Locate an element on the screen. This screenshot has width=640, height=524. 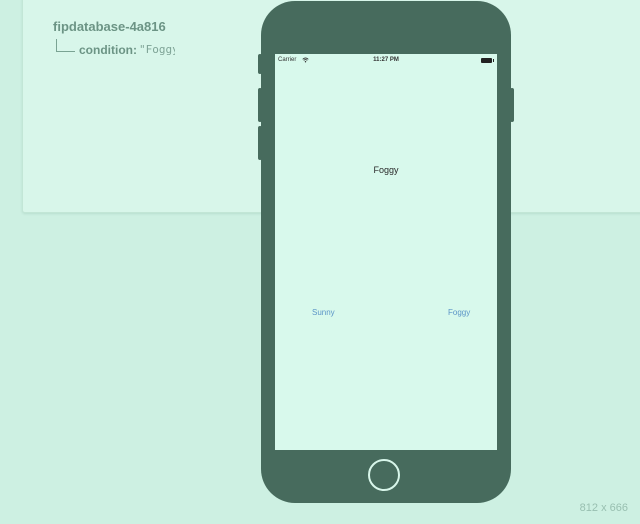
home-button is located at coordinates (384, 475).